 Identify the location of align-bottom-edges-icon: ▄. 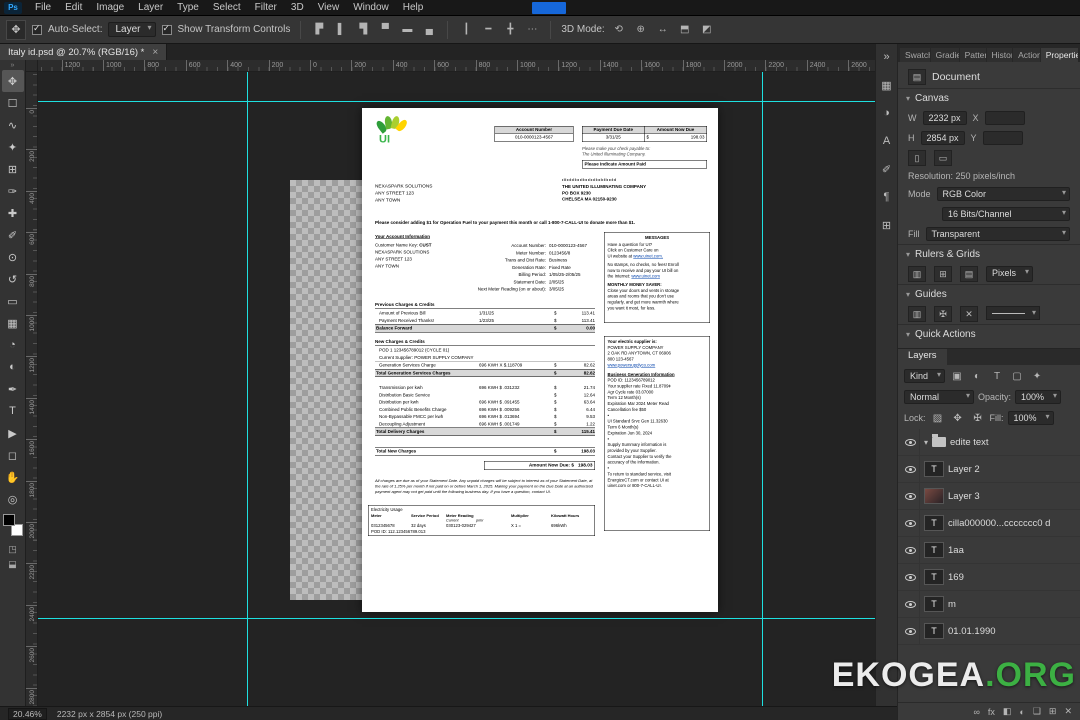
(429, 30).